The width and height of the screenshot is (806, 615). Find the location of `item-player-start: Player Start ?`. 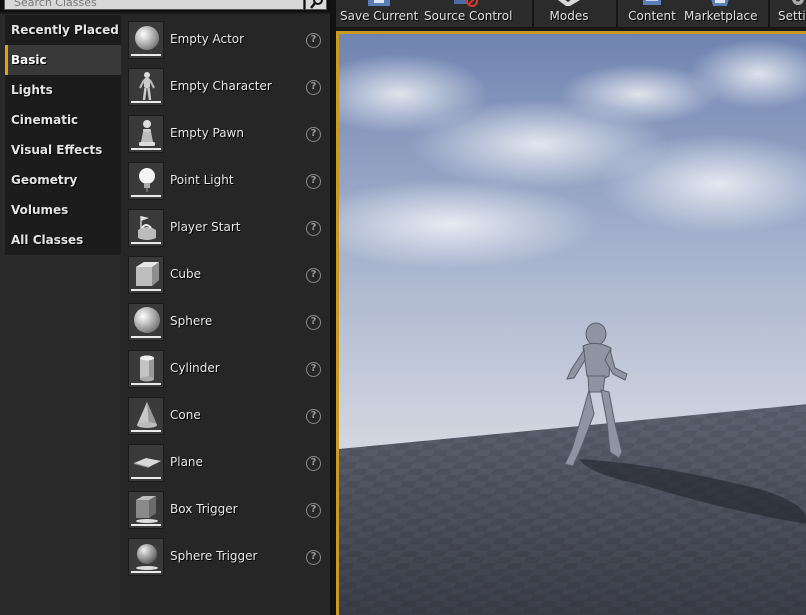

item-player-start: Player Start ? is located at coordinates (228, 231).